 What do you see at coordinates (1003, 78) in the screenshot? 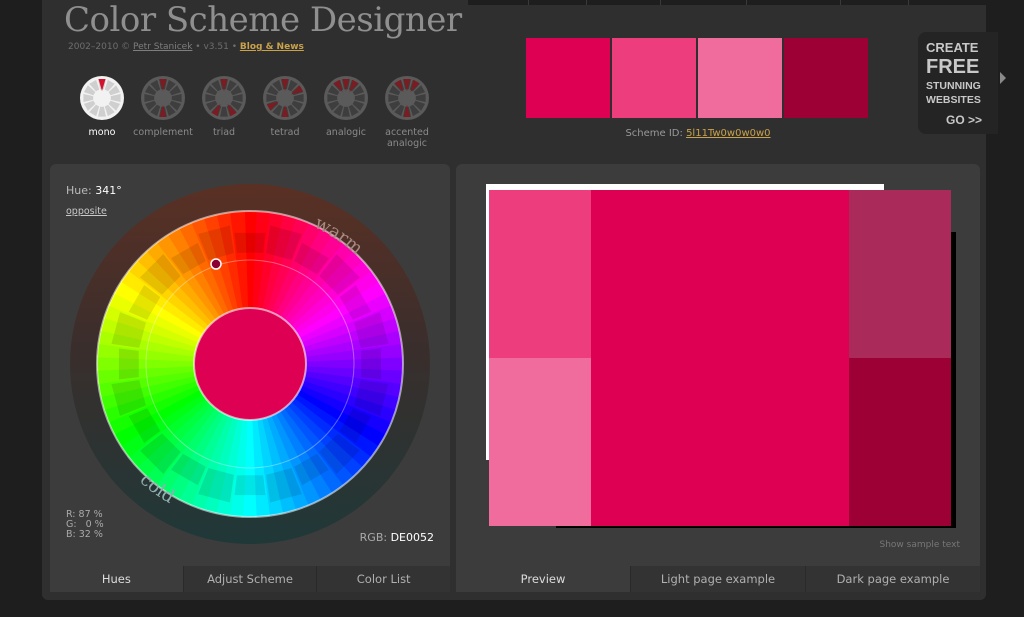
I see `next-arrow-icon` at bounding box center [1003, 78].